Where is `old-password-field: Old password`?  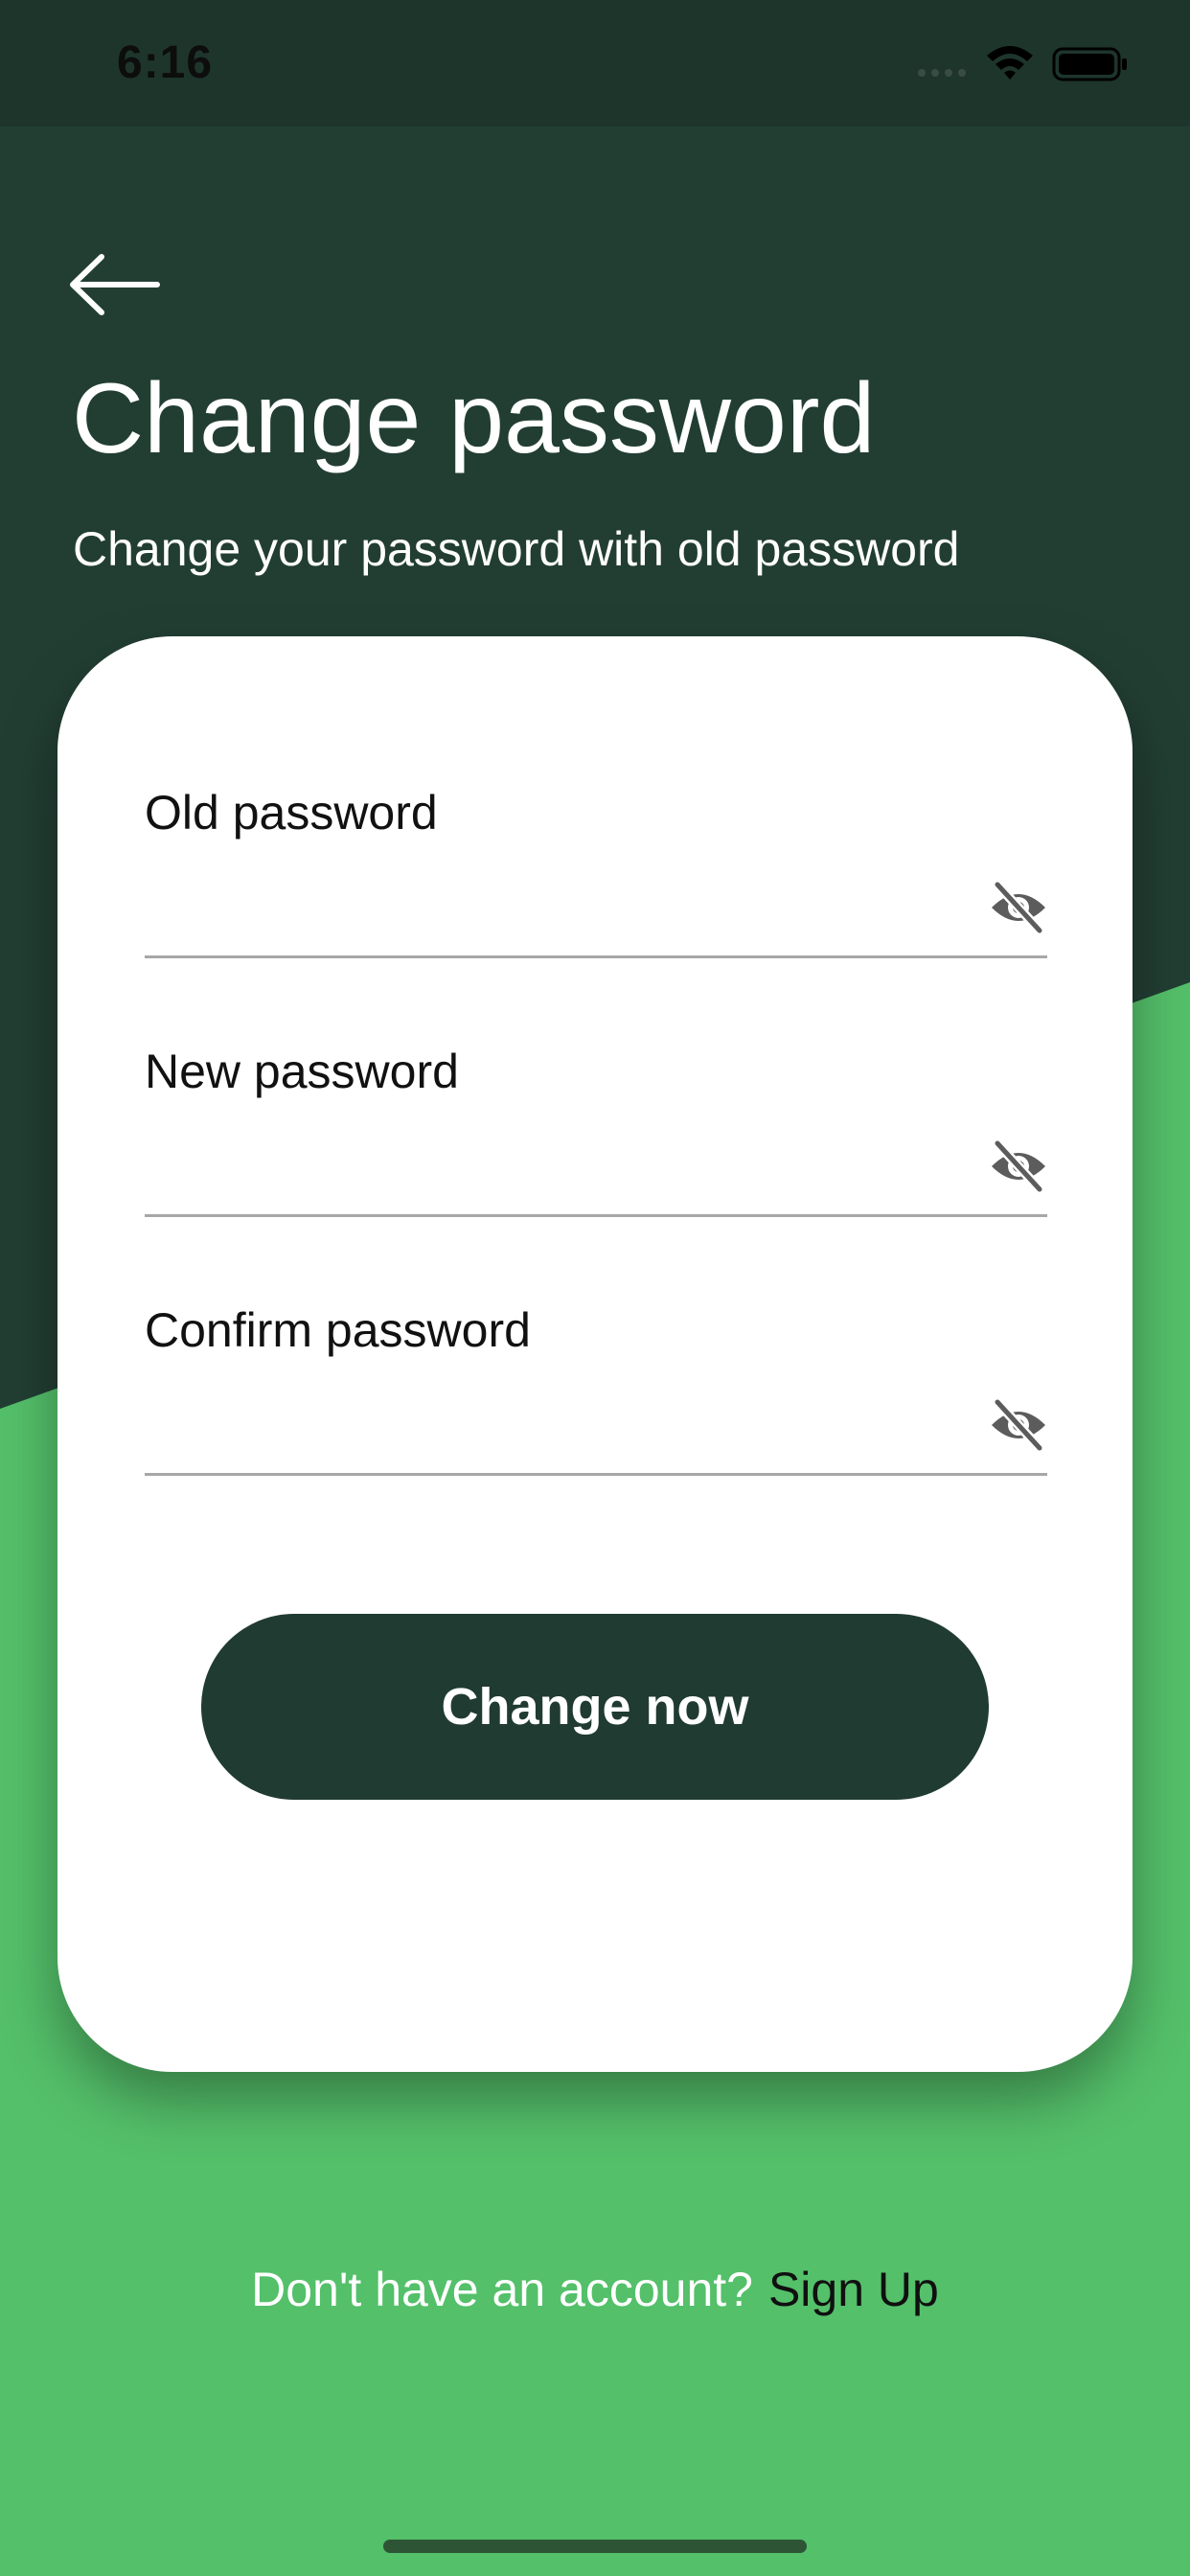 old-password-field: Old password is located at coordinates (596, 884).